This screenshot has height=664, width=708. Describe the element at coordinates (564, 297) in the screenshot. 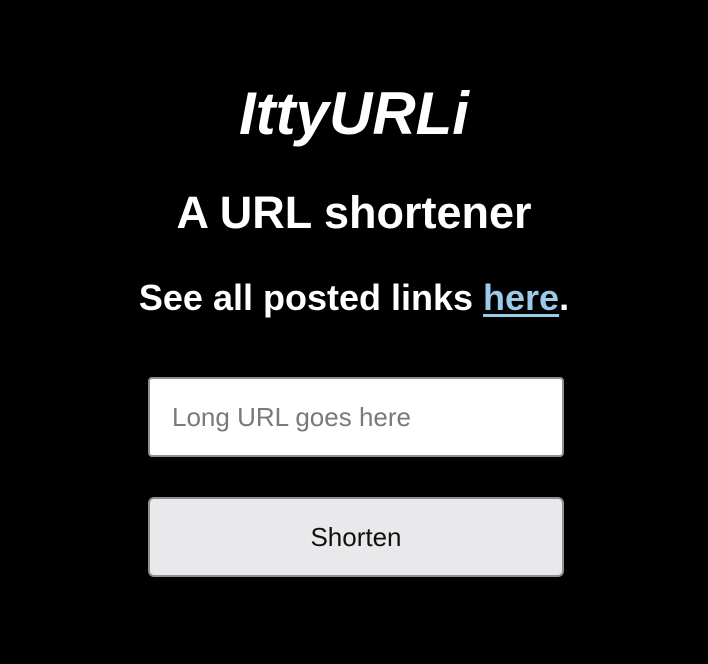

I see `posted-links-suffix: .` at that location.